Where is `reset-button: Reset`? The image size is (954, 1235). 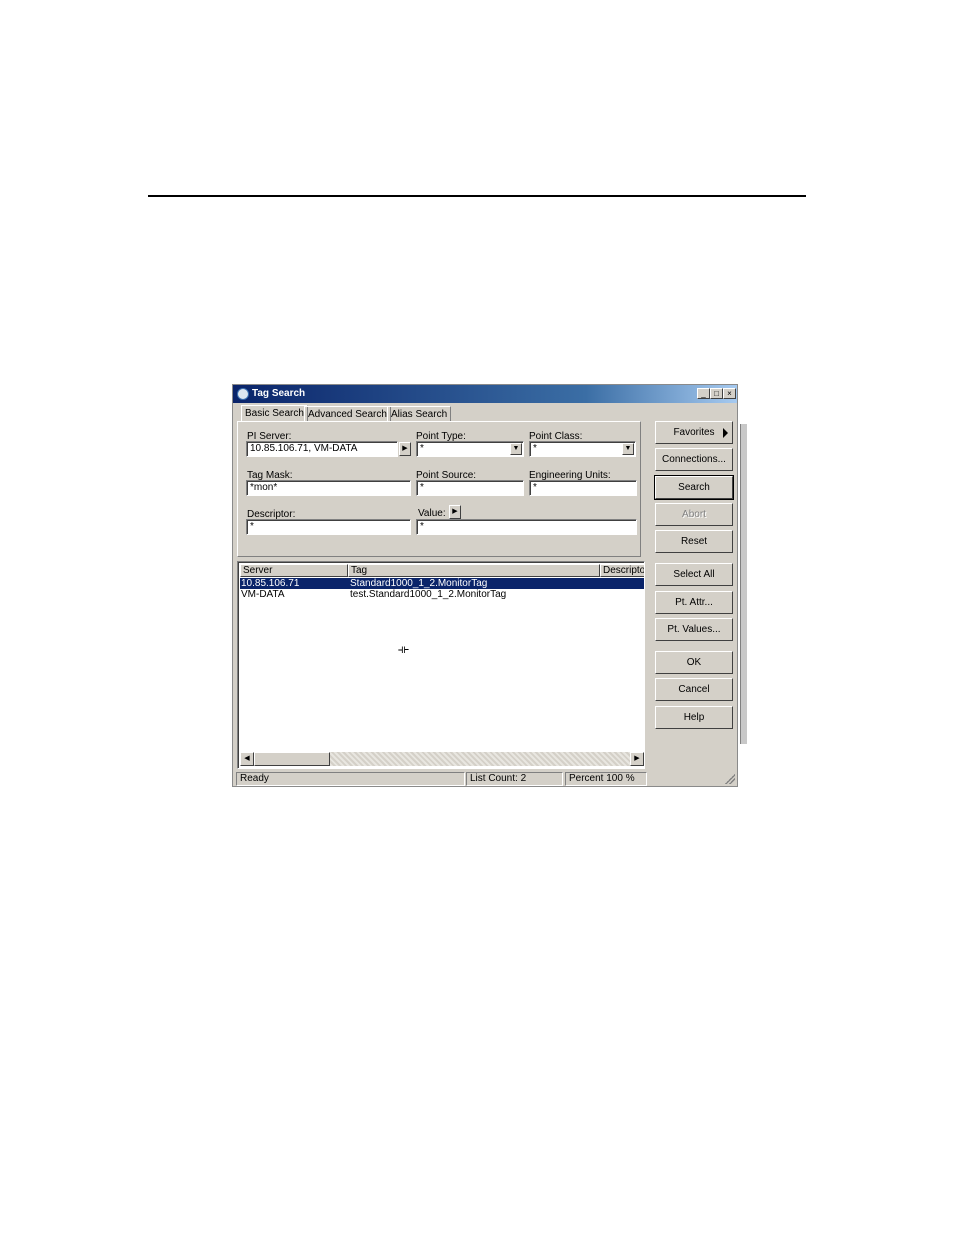 reset-button: Reset is located at coordinates (694, 541).